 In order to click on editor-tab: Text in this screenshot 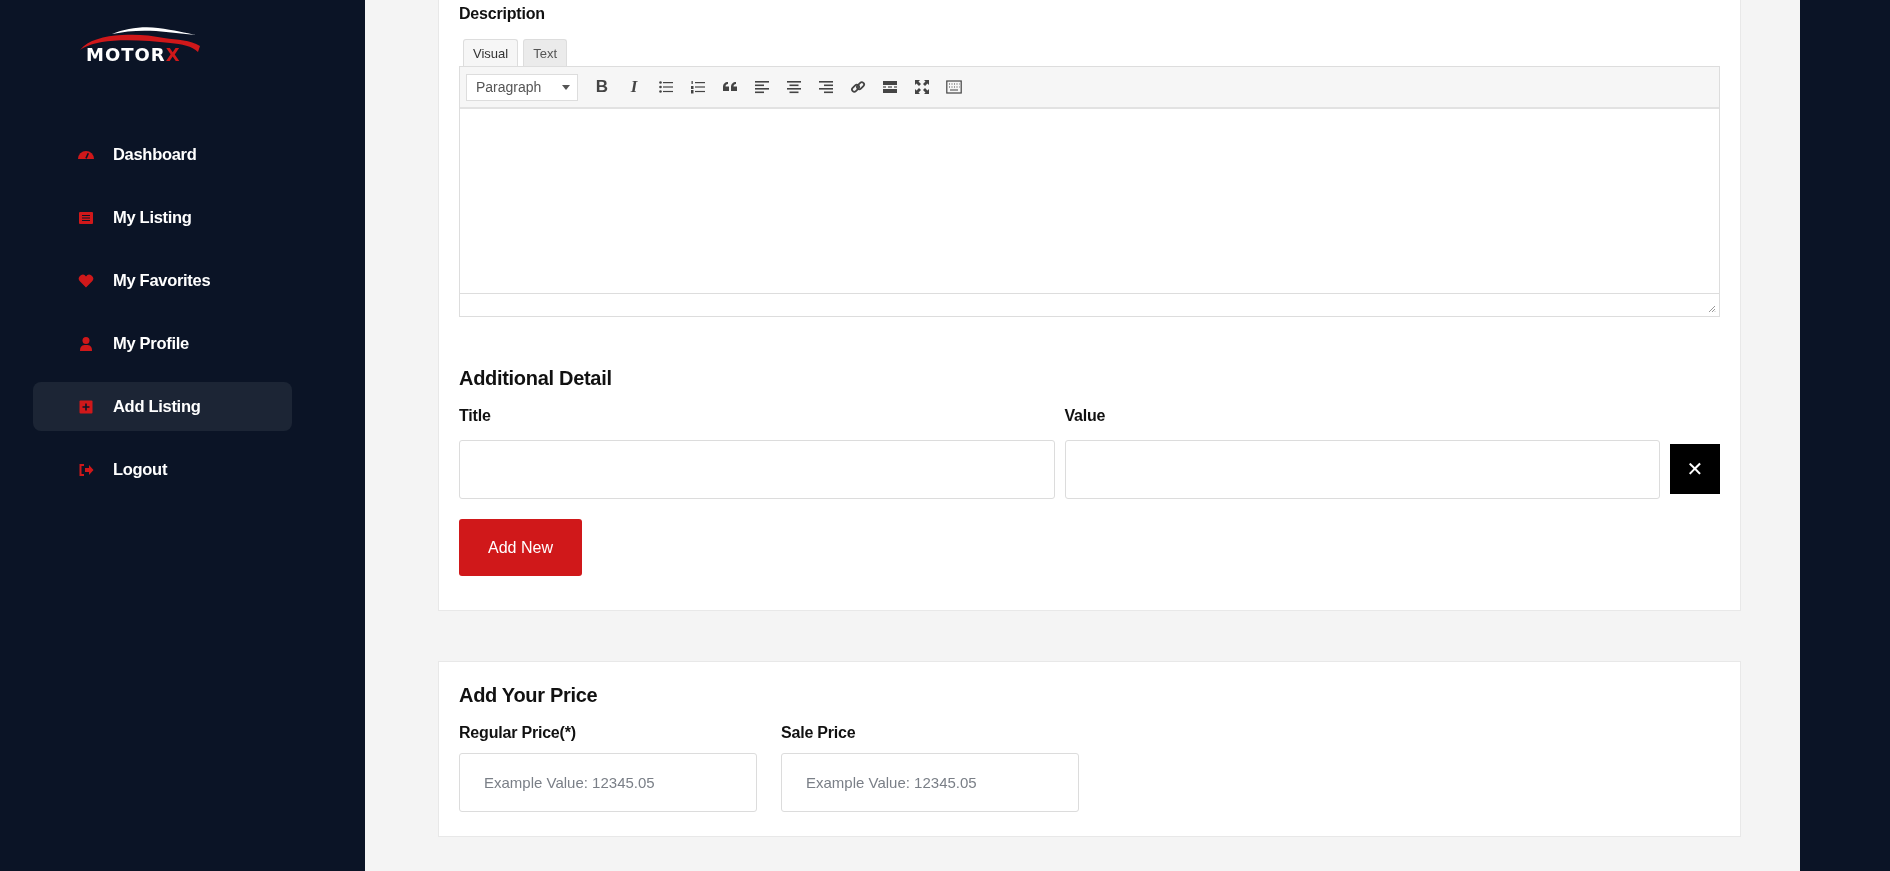, I will do `click(545, 52)`.